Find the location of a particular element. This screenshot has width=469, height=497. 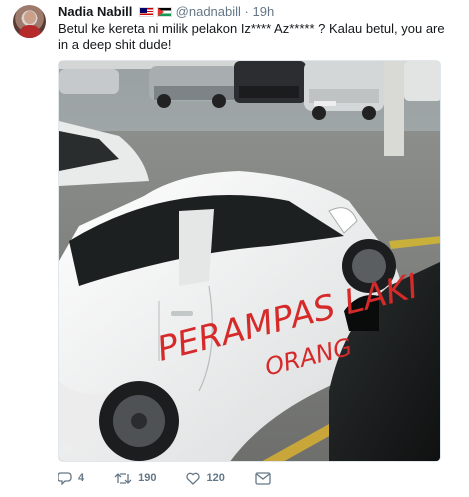

like-button: 120 is located at coordinates (205, 478).